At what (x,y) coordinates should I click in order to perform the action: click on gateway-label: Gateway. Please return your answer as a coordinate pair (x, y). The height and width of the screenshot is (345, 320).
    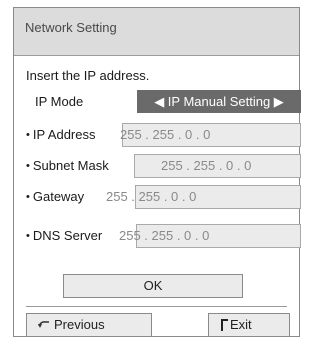
    Looking at the image, I should click on (58, 196).